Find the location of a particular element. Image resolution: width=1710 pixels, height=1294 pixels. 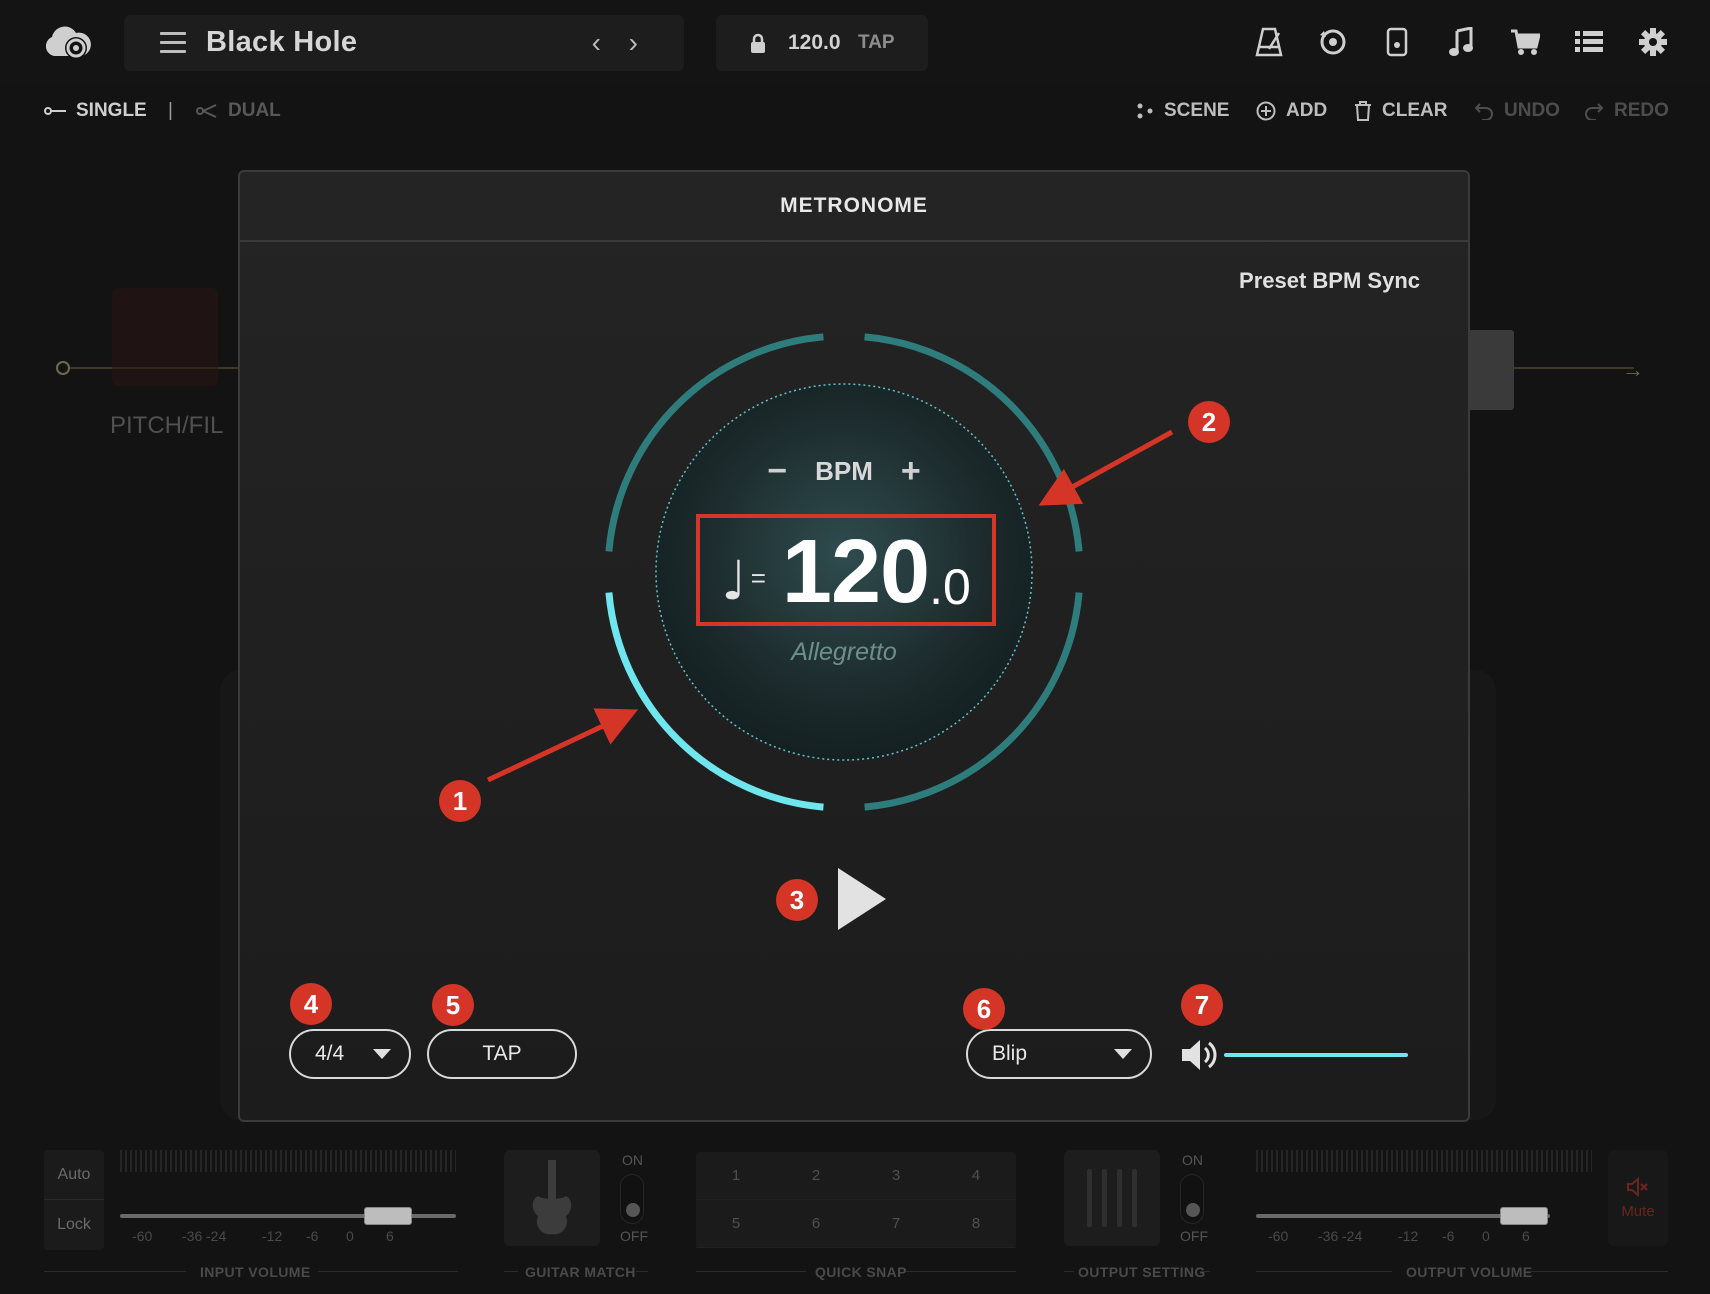

quick-snap-slot: 8 is located at coordinates (976, 1224).